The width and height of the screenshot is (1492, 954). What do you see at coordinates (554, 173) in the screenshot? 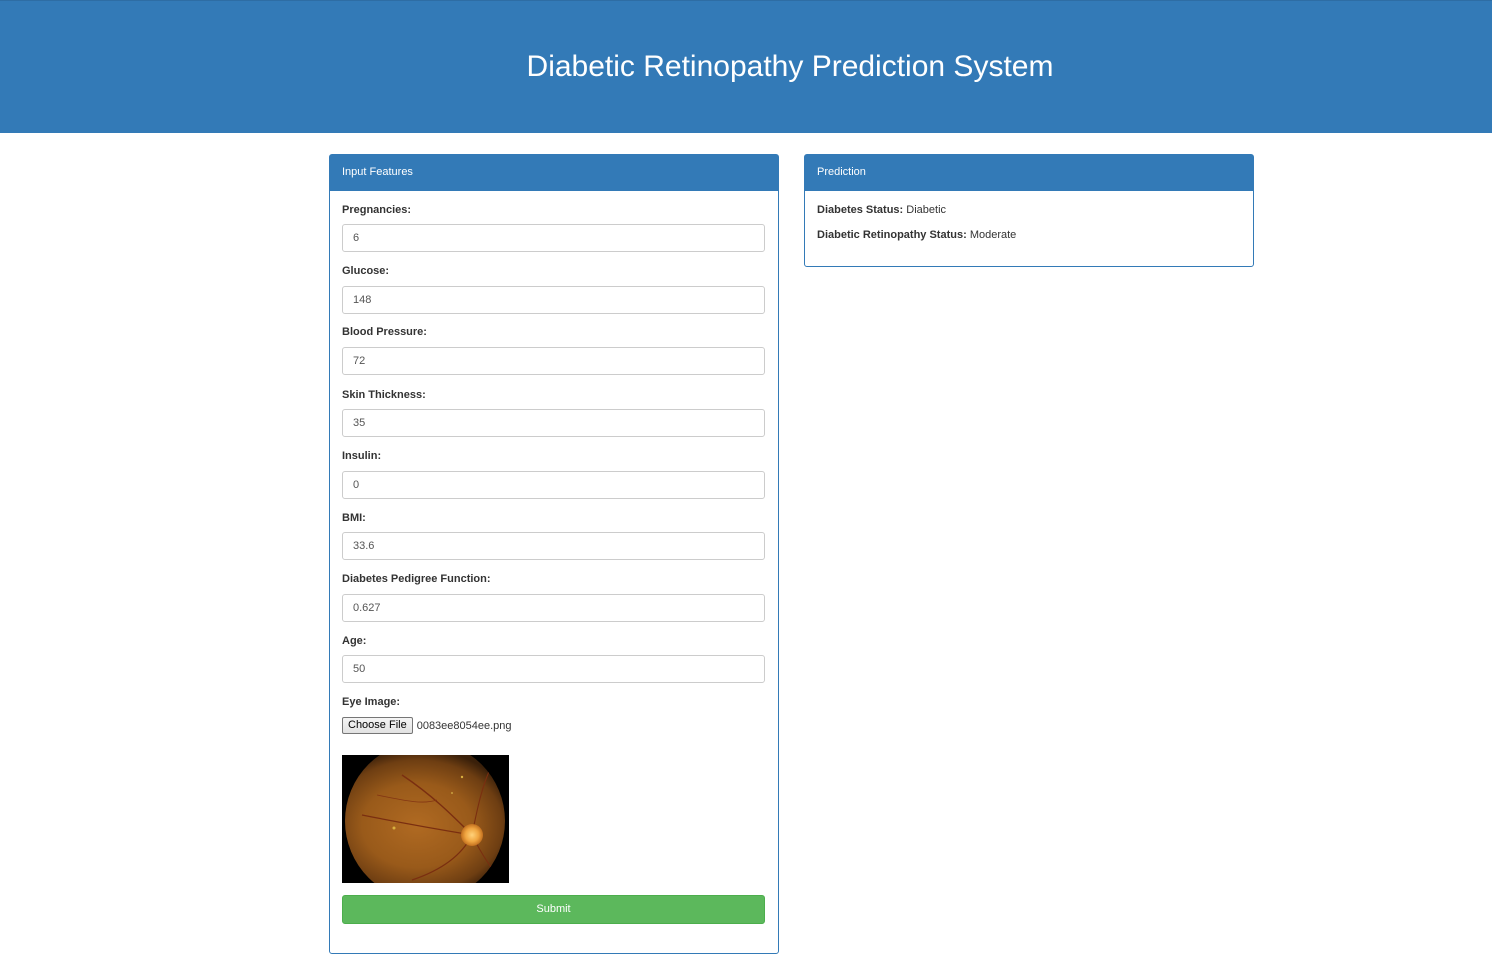
I see `input-features-heading: Input Features` at bounding box center [554, 173].